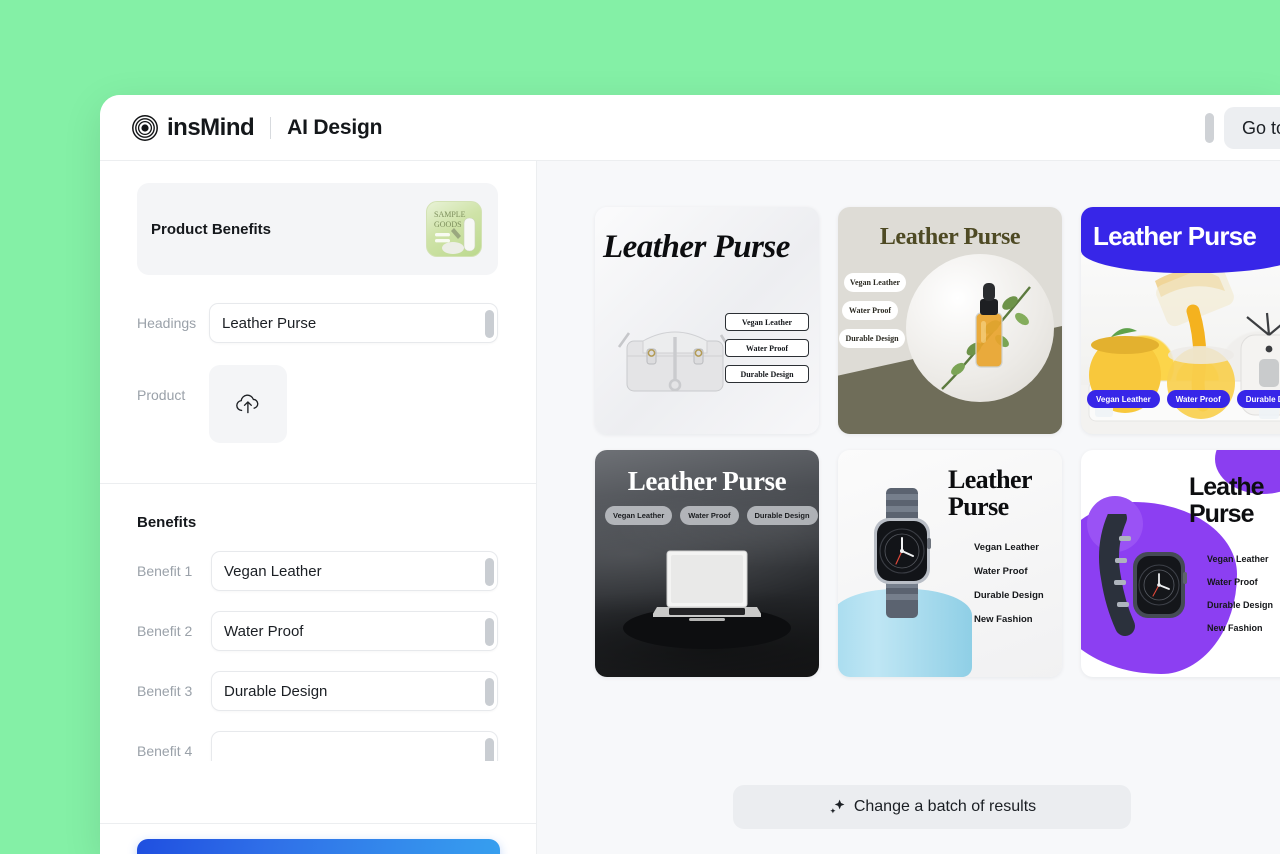  I want to click on card-4-badges: Vegan Leather Water Proof Durable Design, so click(711, 515).